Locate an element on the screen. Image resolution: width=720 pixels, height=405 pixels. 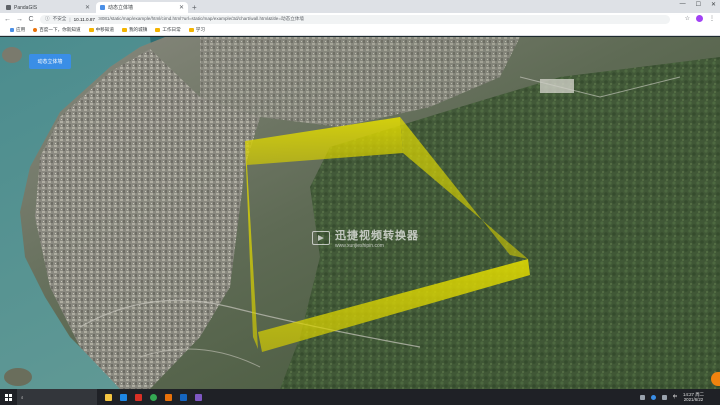
tab-dynamic-wall: 动态立体墙 ✕ is located at coordinates (142, 7).